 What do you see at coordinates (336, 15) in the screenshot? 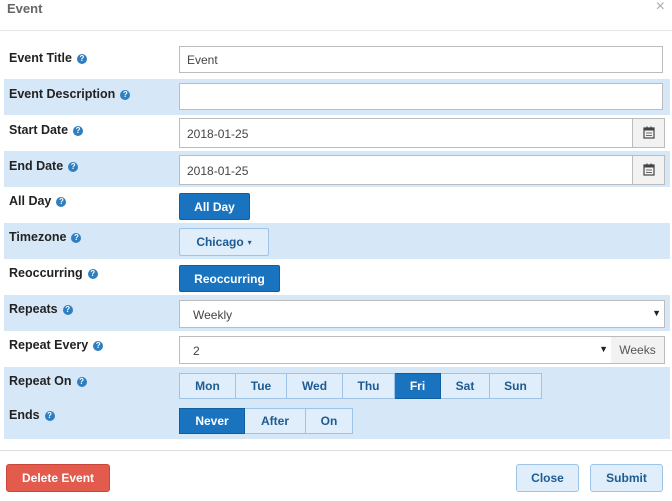
I see `dialog-header: Event ×` at bounding box center [336, 15].